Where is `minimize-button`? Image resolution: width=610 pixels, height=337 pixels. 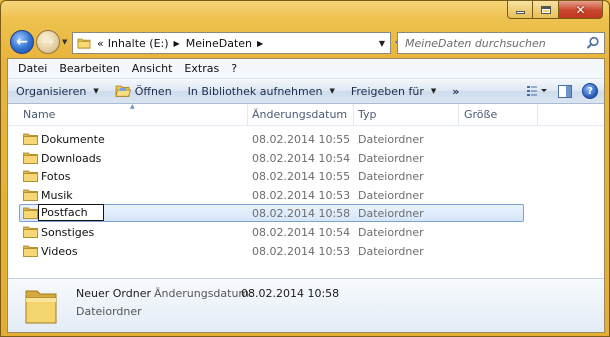 minimize-button is located at coordinates (520, 10).